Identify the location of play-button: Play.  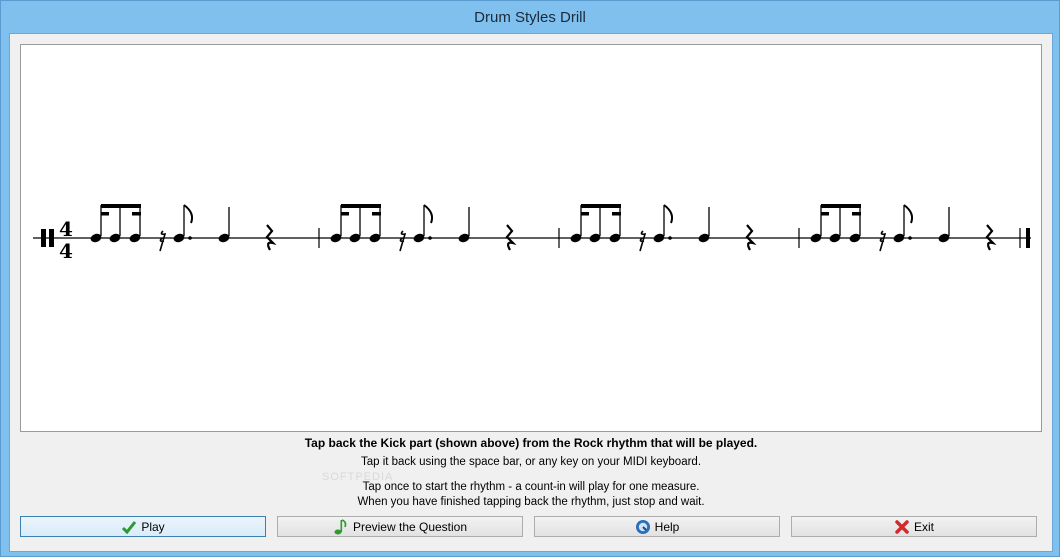
(143, 526).